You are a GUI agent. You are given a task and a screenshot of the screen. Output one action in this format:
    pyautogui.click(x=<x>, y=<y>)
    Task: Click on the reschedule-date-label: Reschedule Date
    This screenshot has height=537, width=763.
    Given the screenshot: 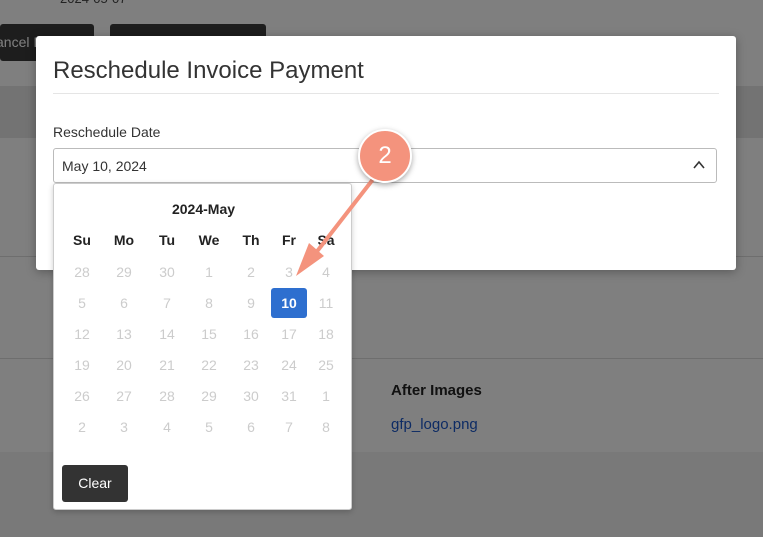 What is the action you would take?
    pyautogui.click(x=107, y=132)
    